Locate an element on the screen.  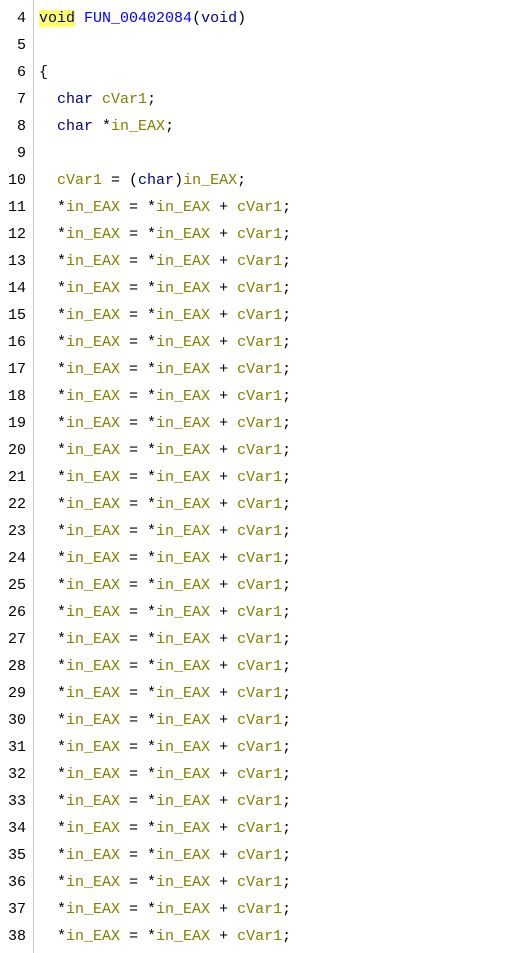
keyword-token: void is located at coordinates (219, 18).